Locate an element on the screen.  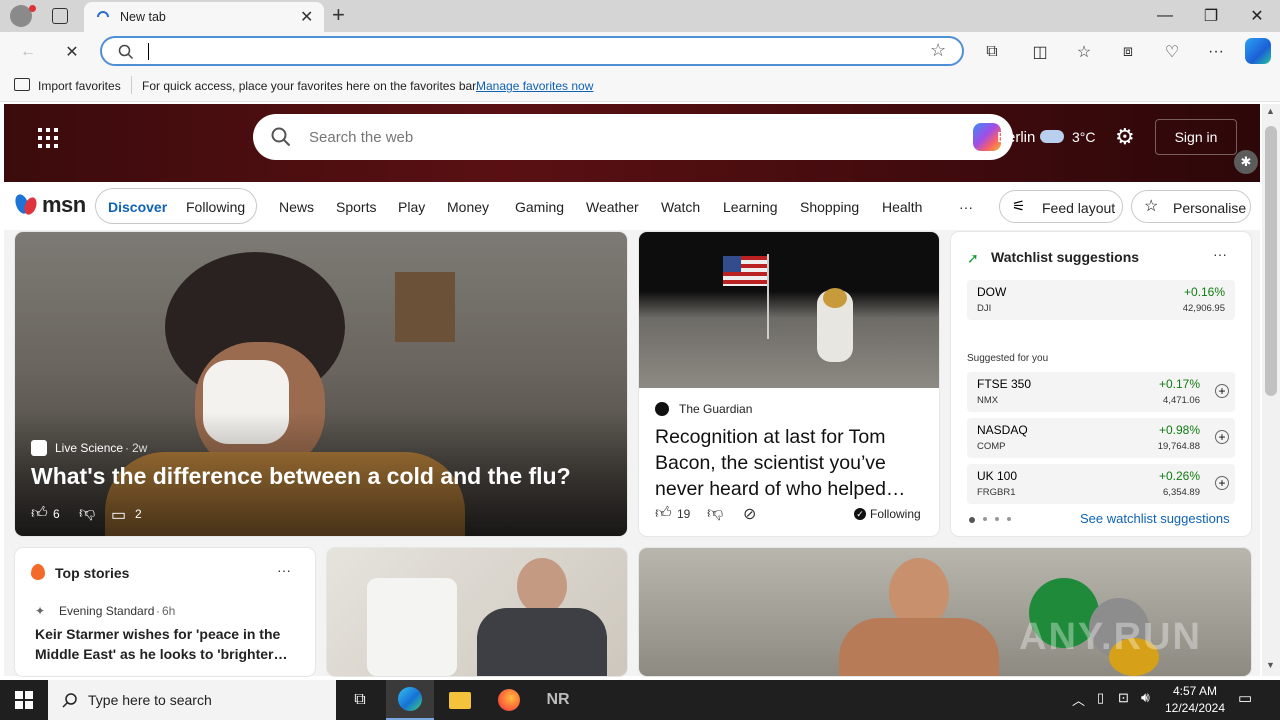
web-search-box: Search the web is located at coordinates (633, 137).